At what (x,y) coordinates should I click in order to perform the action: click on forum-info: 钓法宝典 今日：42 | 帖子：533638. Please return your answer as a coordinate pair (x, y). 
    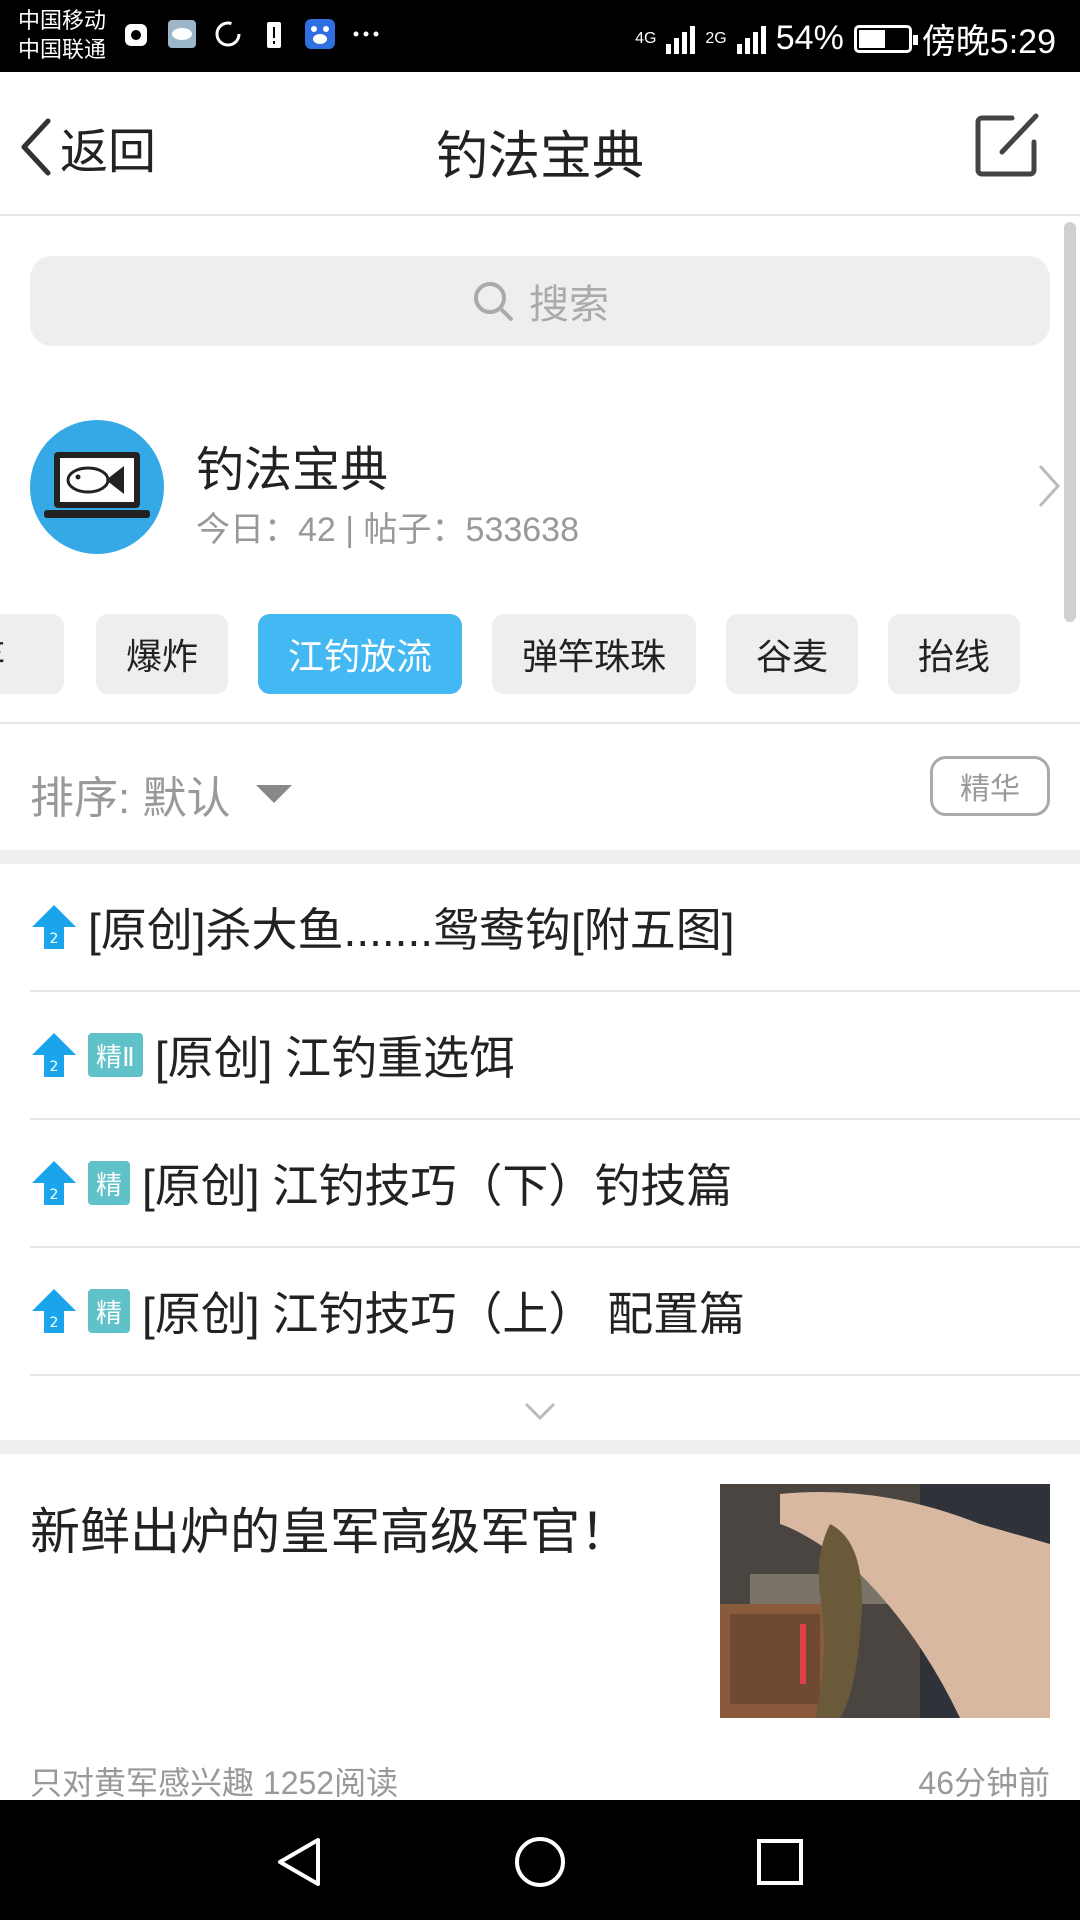
    Looking at the image, I should click on (550, 487).